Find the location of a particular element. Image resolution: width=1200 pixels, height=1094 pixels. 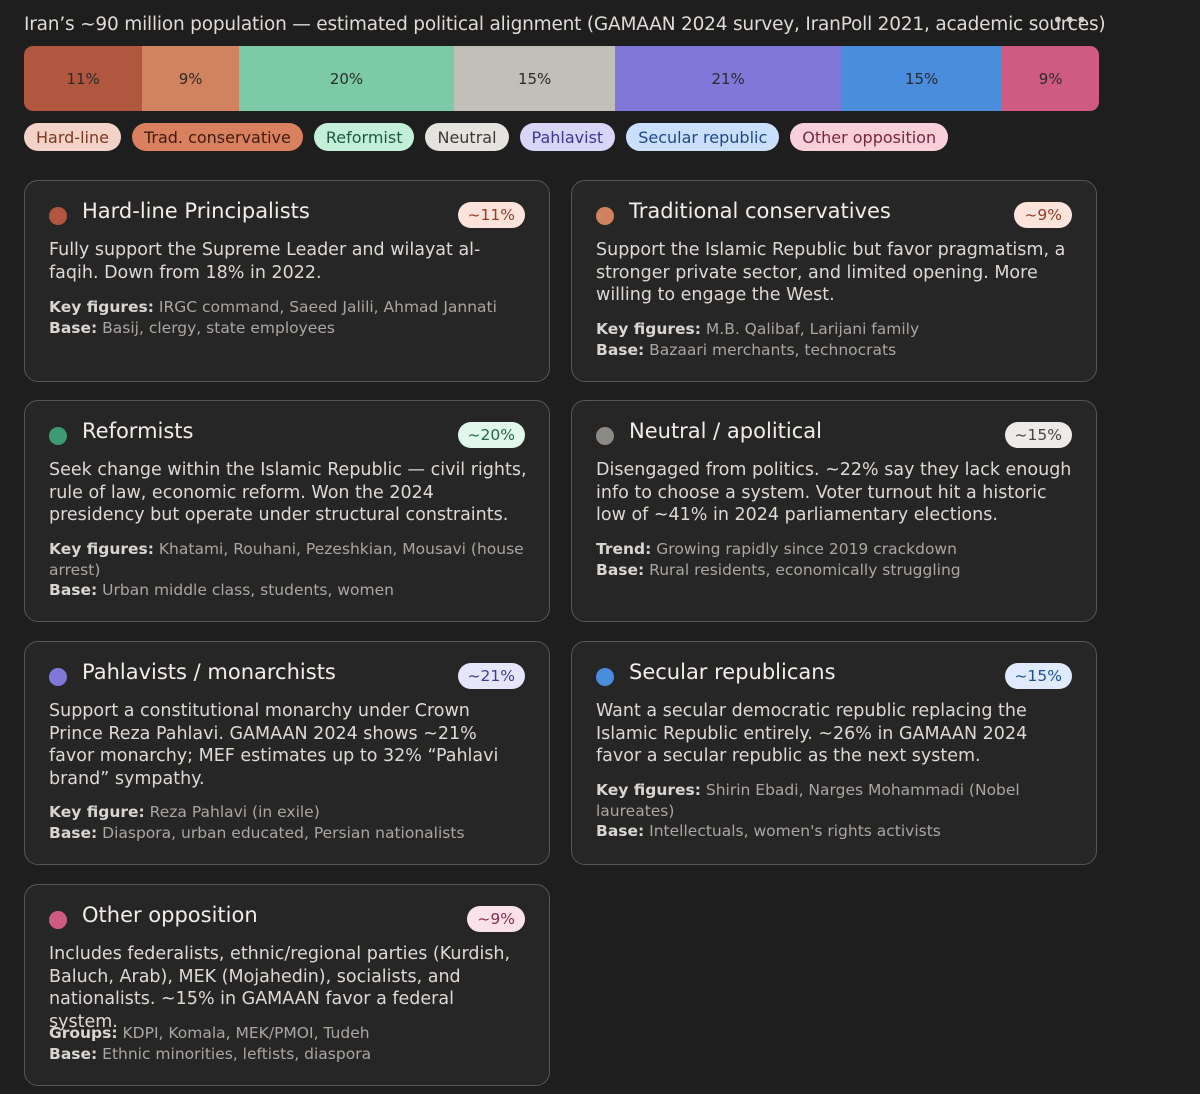

card-title: Pahlavists / monarchists is located at coordinates (209, 672).